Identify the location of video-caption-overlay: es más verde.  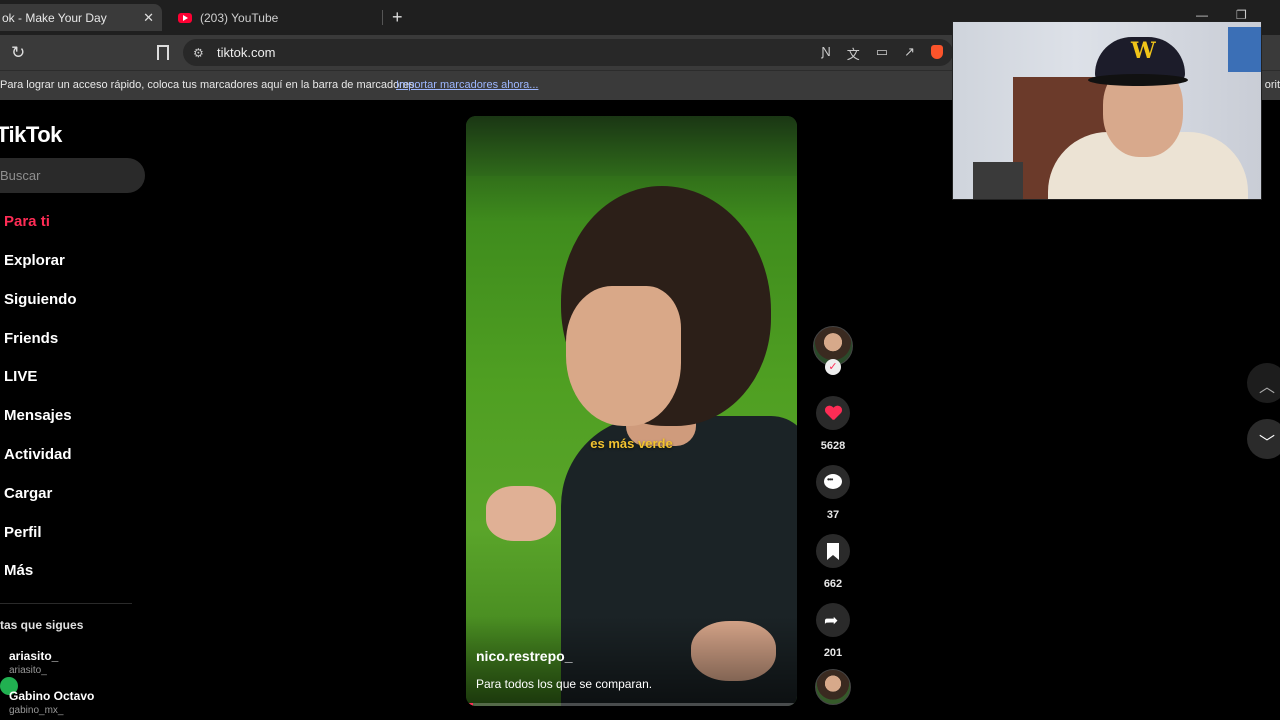
(631, 443).